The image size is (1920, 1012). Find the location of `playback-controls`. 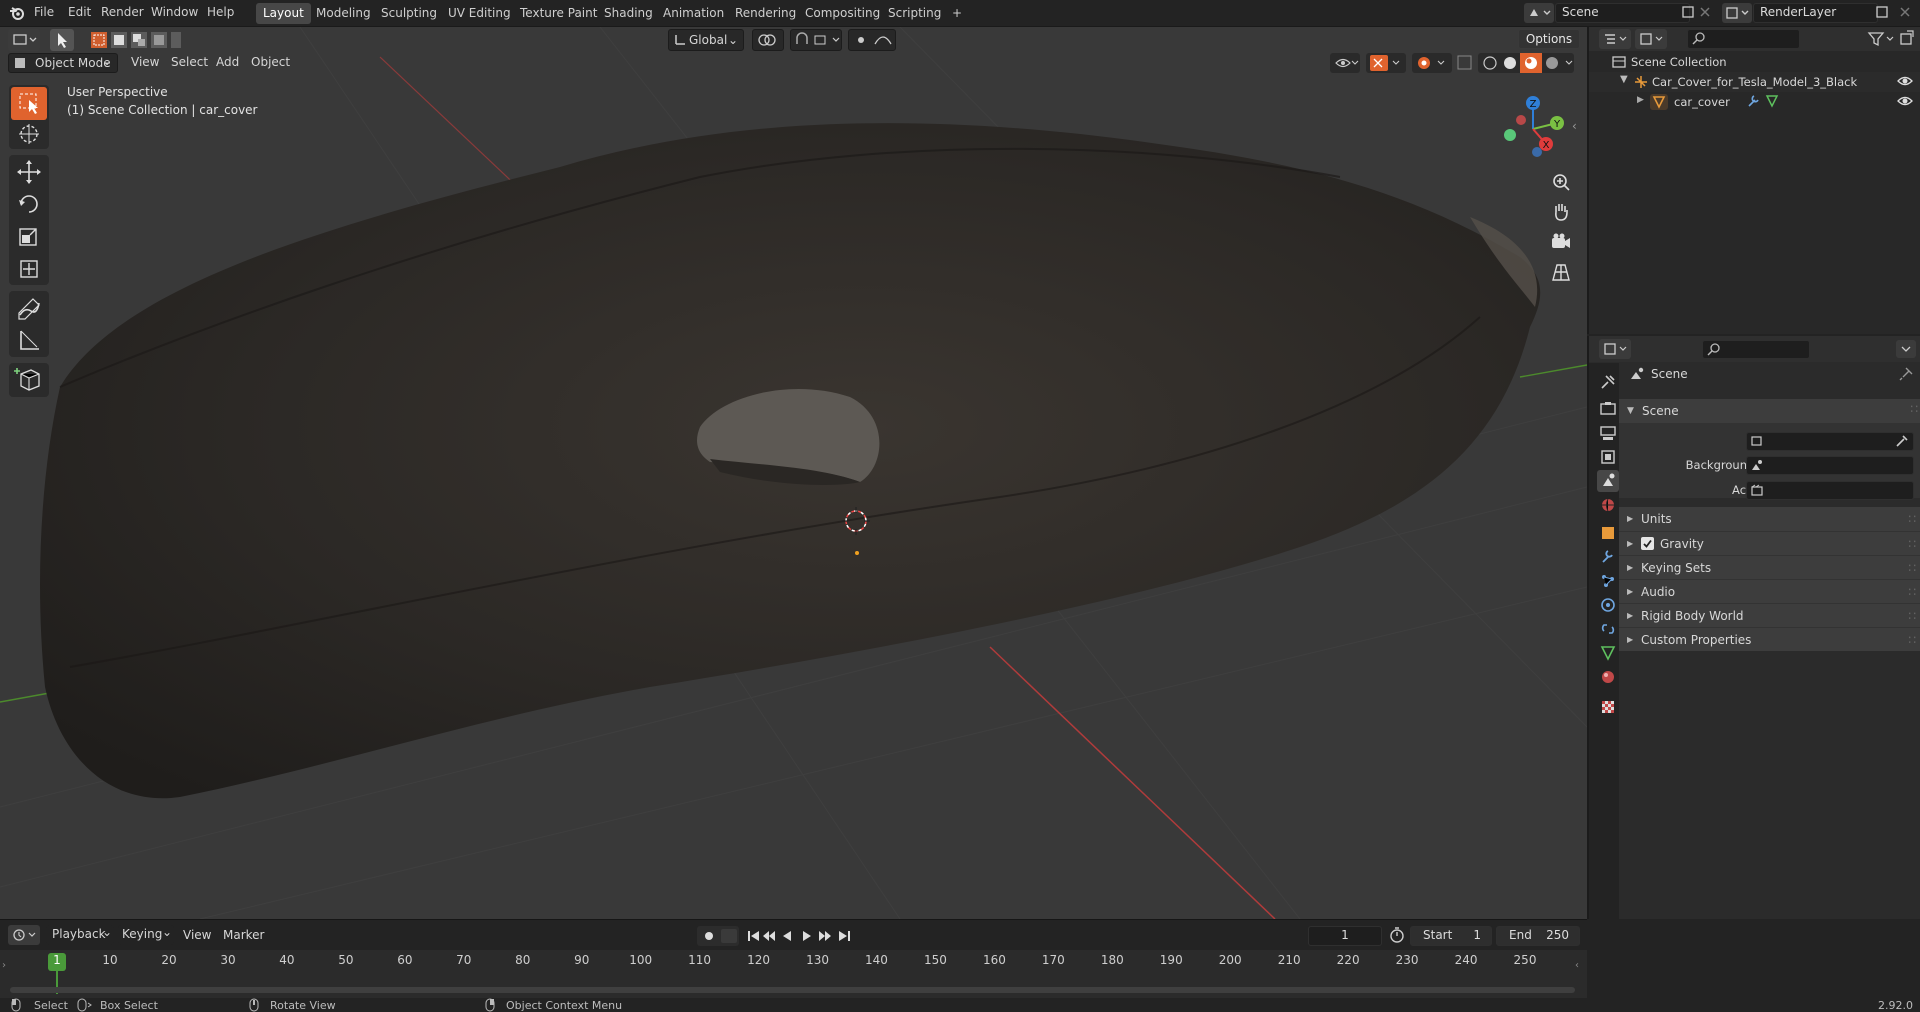

playback-controls is located at coordinates (805, 936).